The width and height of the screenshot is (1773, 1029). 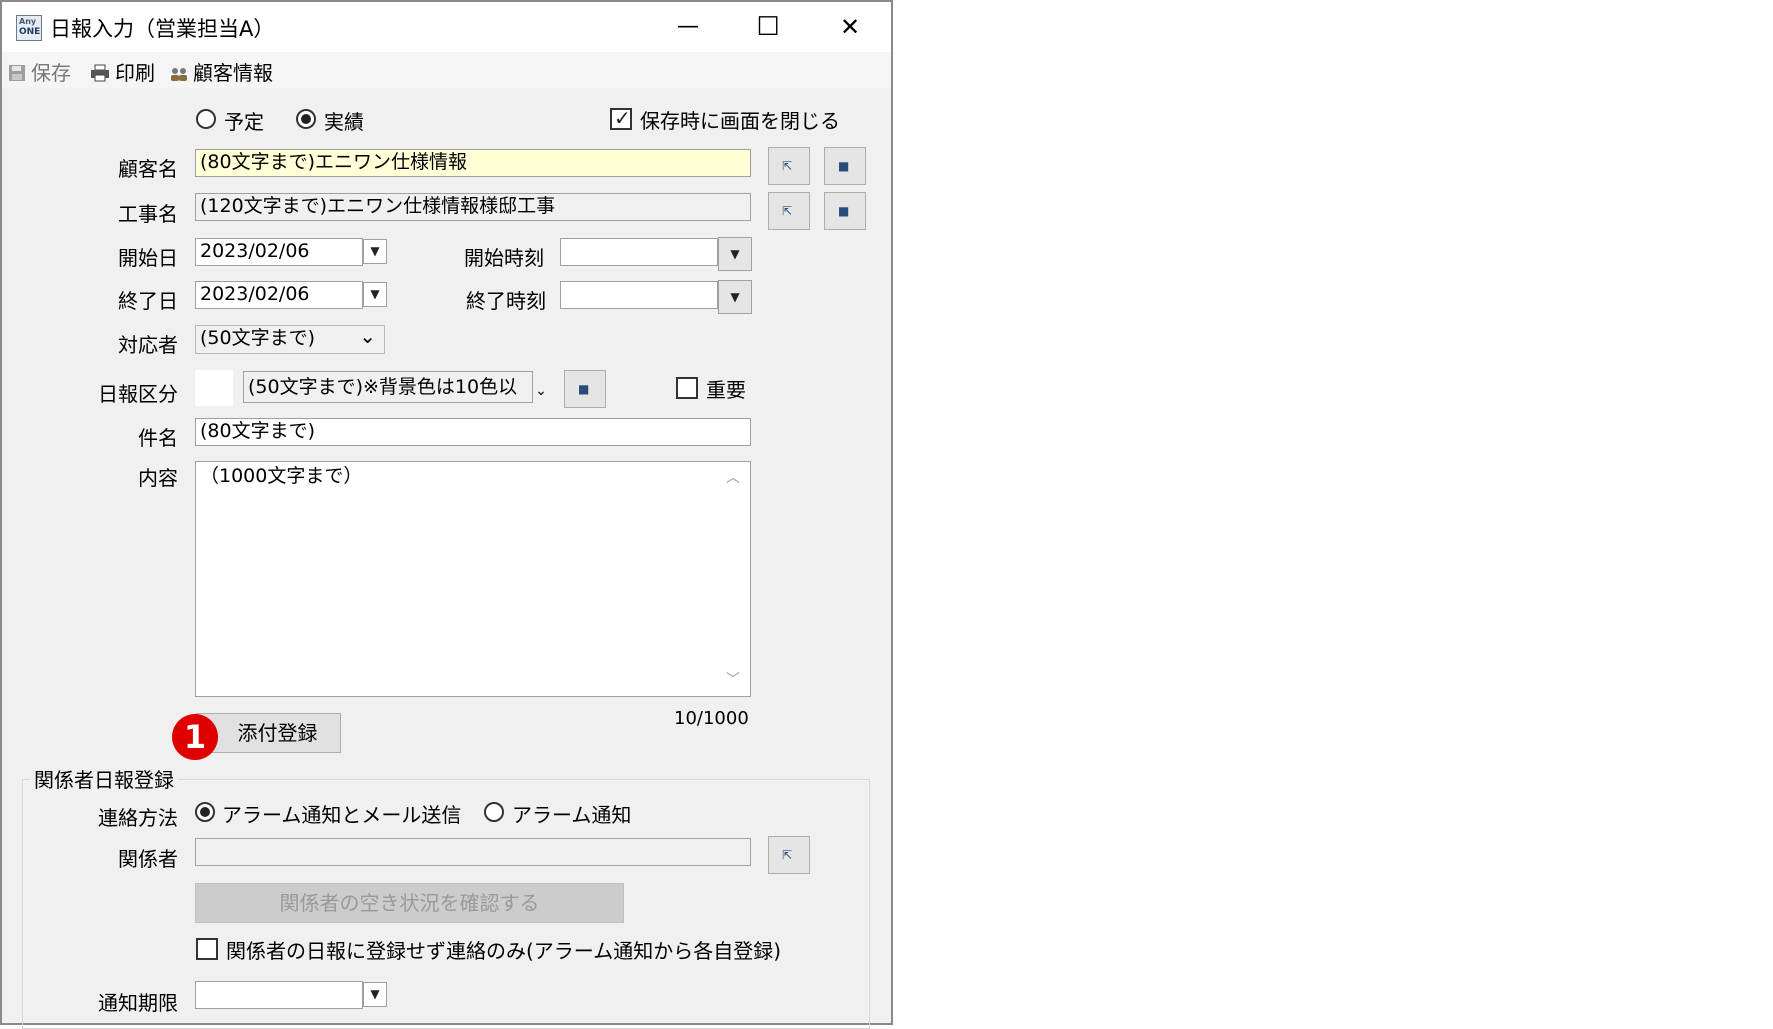 What do you see at coordinates (768, 27) in the screenshot?
I see `maximize-icon: ☐` at bounding box center [768, 27].